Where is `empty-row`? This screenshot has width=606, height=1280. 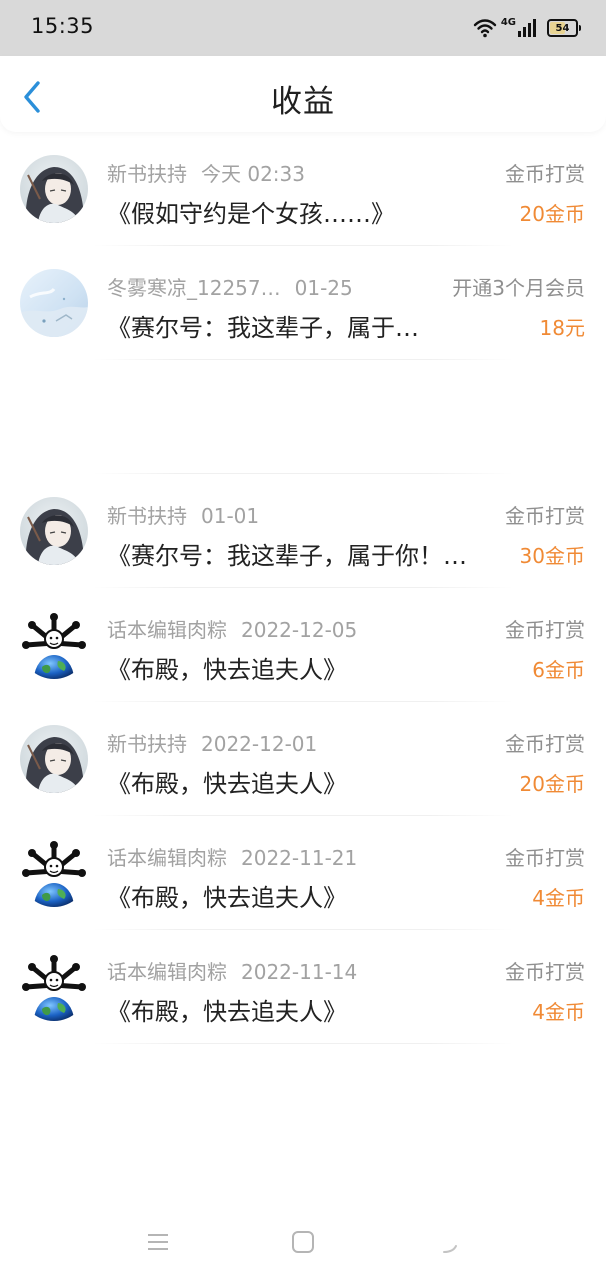
empty-row is located at coordinates (303, 417).